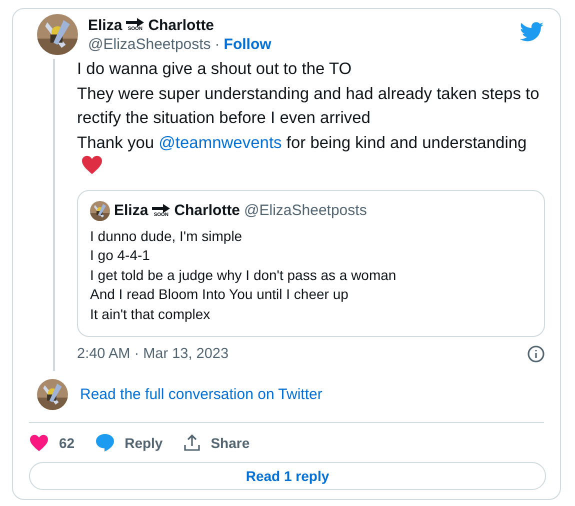 This screenshot has width=575, height=506. What do you see at coordinates (201, 394) in the screenshot?
I see `conversation-link: Read the full conversation on Twitter` at bounding box center [201, 394].